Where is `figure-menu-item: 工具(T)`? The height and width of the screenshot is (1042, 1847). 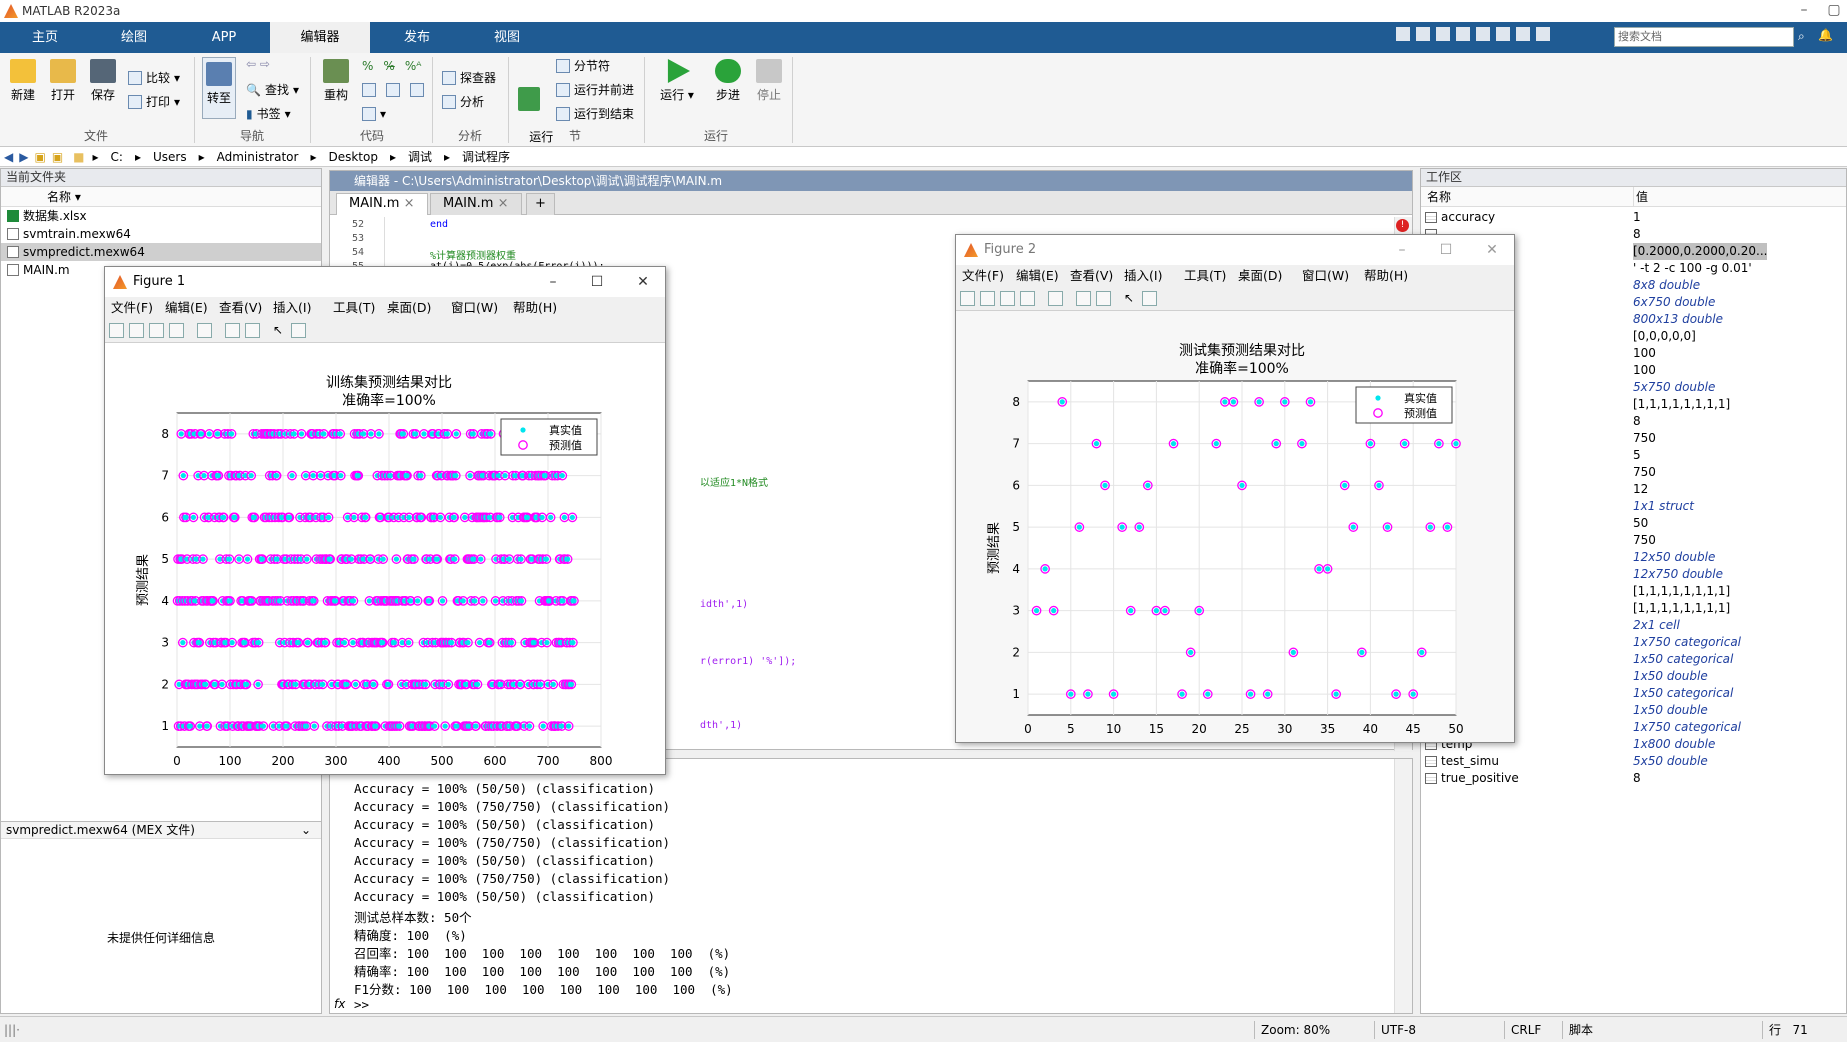 figure-menu-item: 工具(T) is located at coordinates (354, 308).